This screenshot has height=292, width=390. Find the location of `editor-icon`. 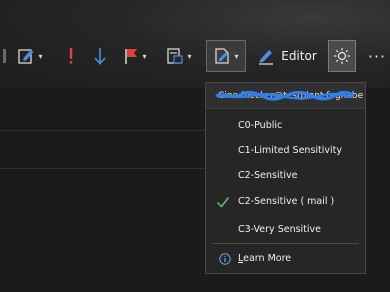

editor-icon is located at coordinates (266, 56).